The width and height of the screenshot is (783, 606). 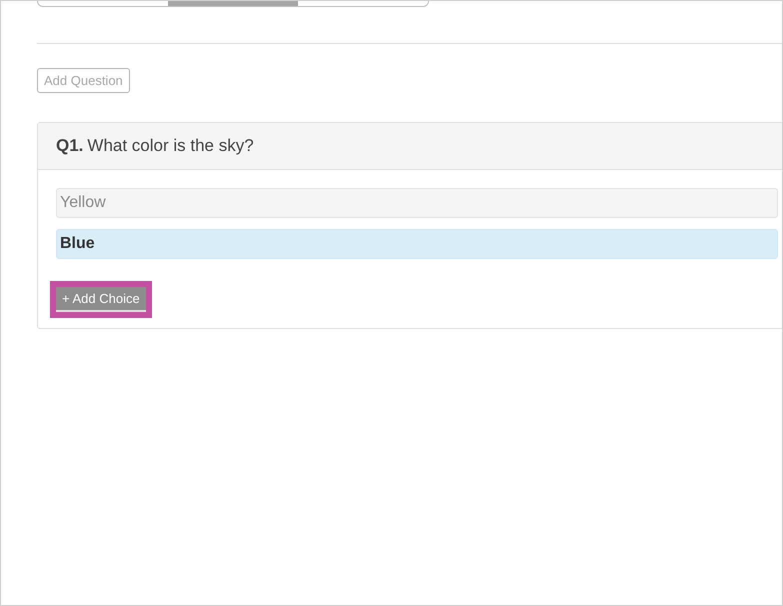 I want to click on choice-option: Yellow, so click(x=417, y=203).